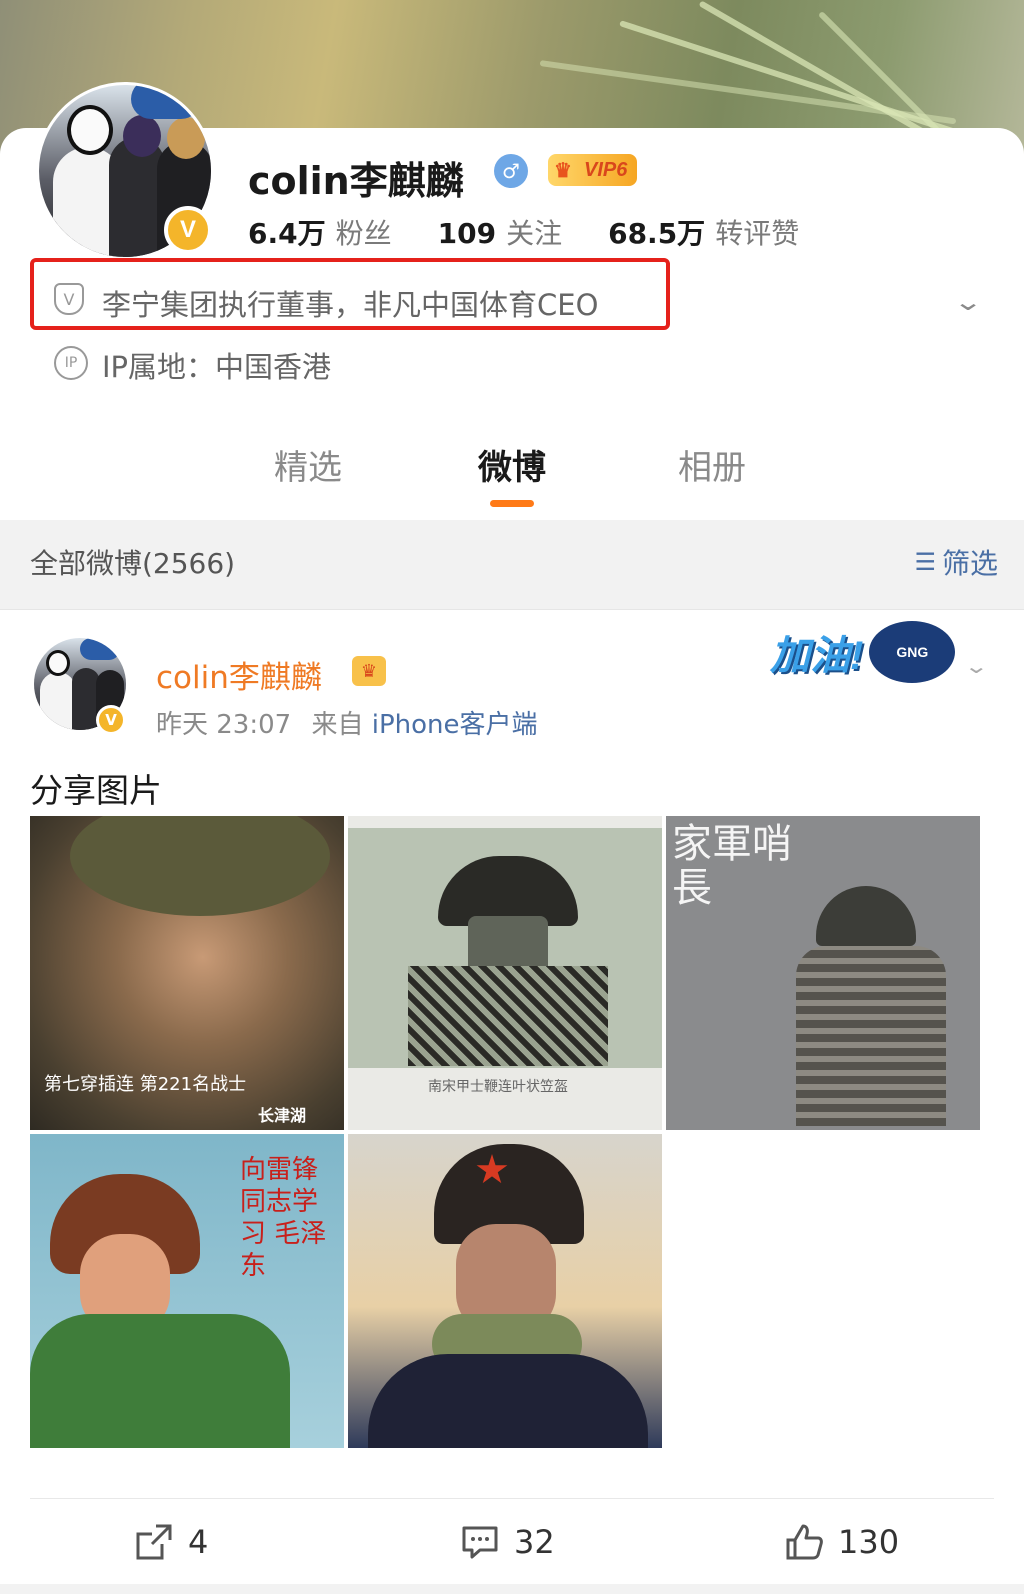 Image resolution: width=1024 pixels, height=1594 pixels. I want to click on stat-value: 68.5万, so click(657, 233).